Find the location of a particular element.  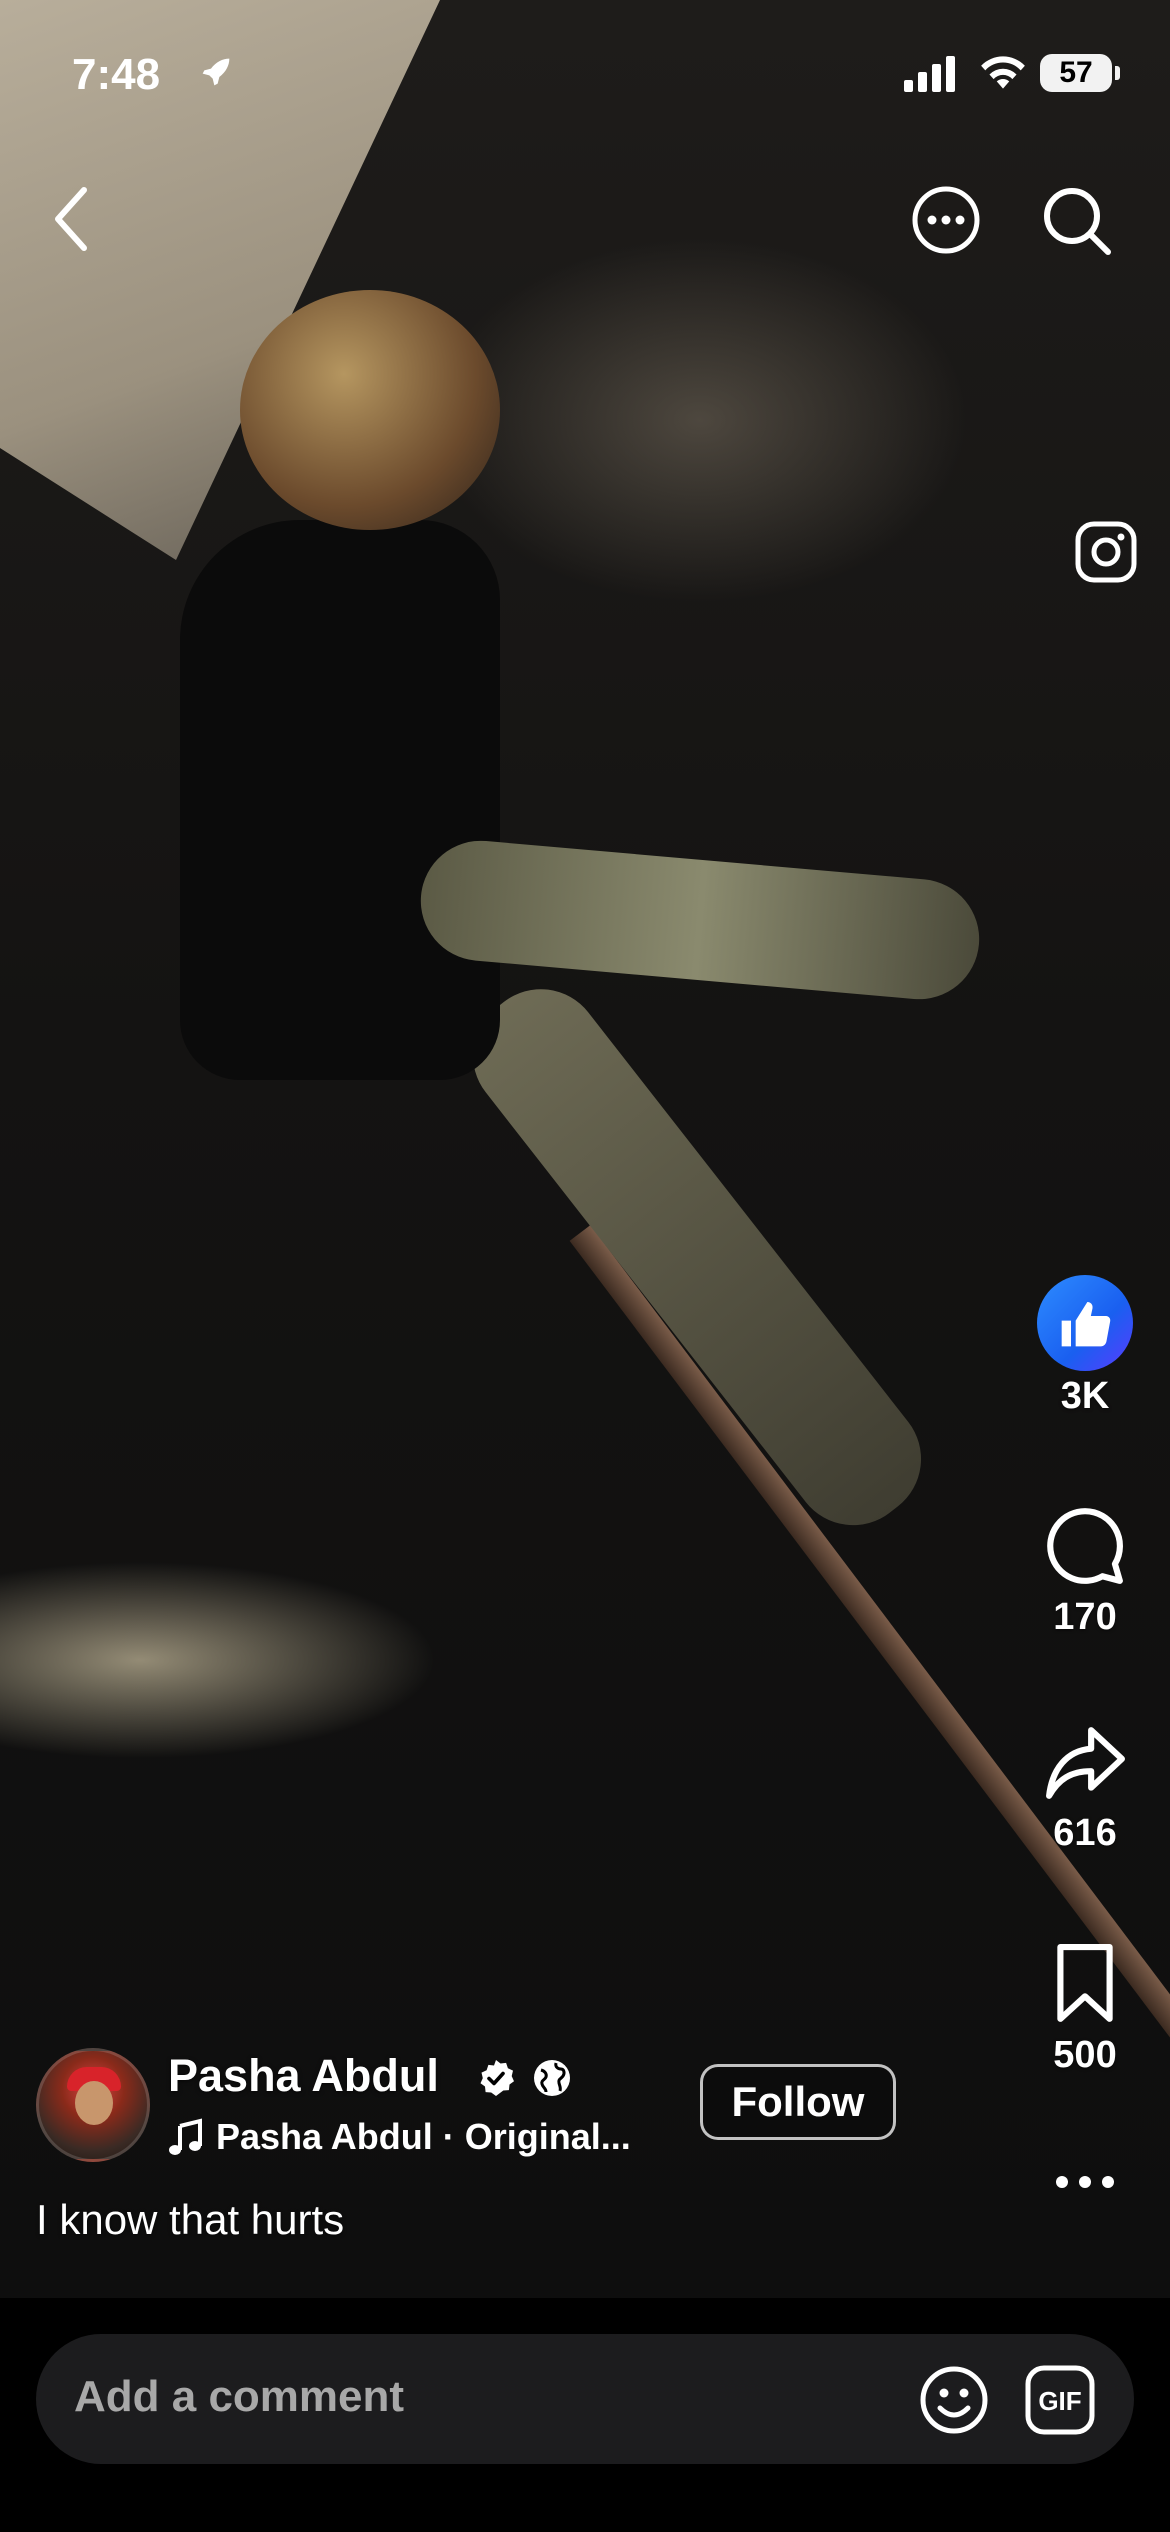

comment-placeholder: Add a comment is located at coordinates (239, 2396).